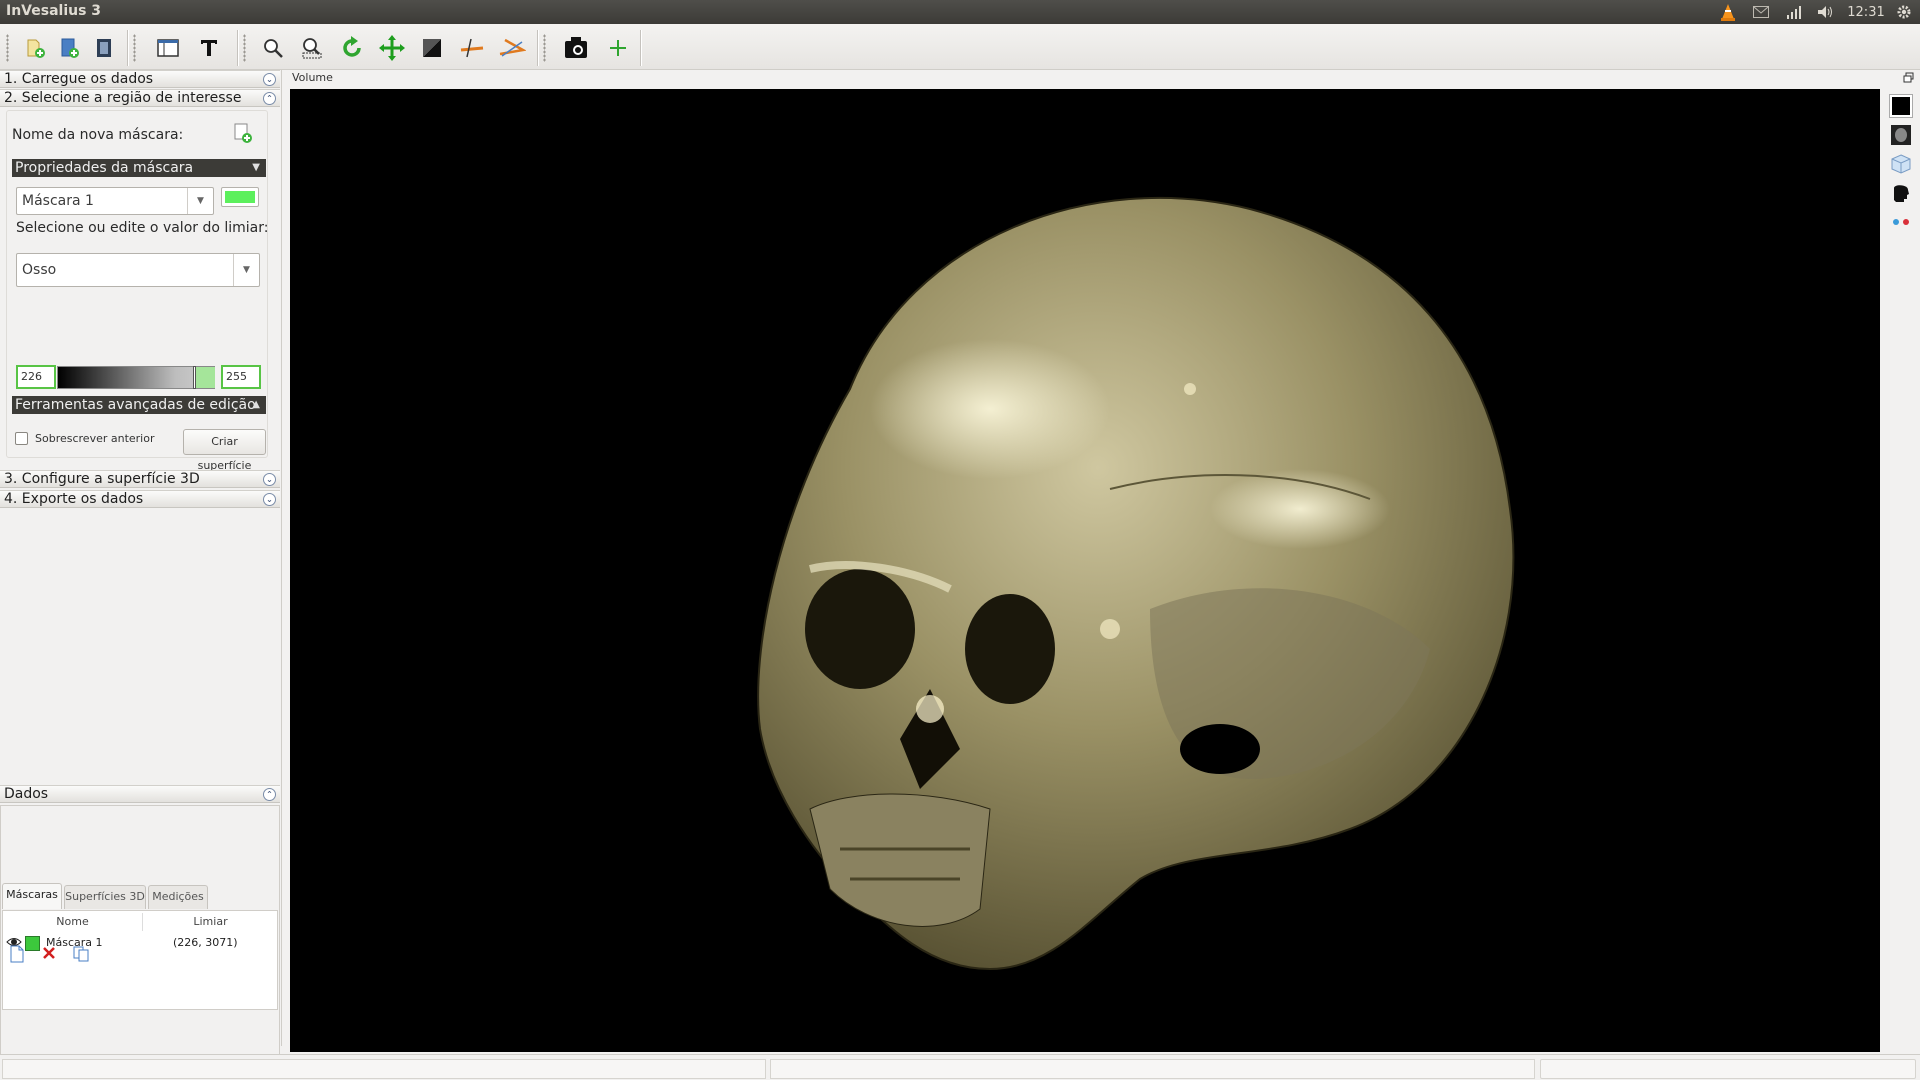 Image resolution: width=1920 pixels, height=1080 pixels. What do you see at coordinates (194, 377) in the screenshot?
I see `threshold-handle` at bounding box center [194, 377].